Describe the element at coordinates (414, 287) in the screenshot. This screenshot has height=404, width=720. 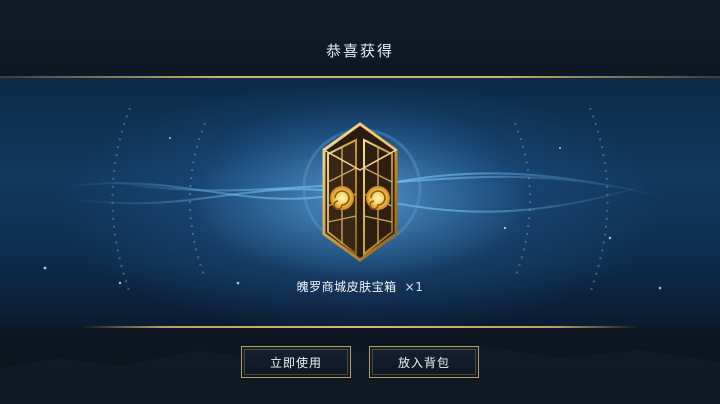
I see `reward-quantity: ×1` at that location.